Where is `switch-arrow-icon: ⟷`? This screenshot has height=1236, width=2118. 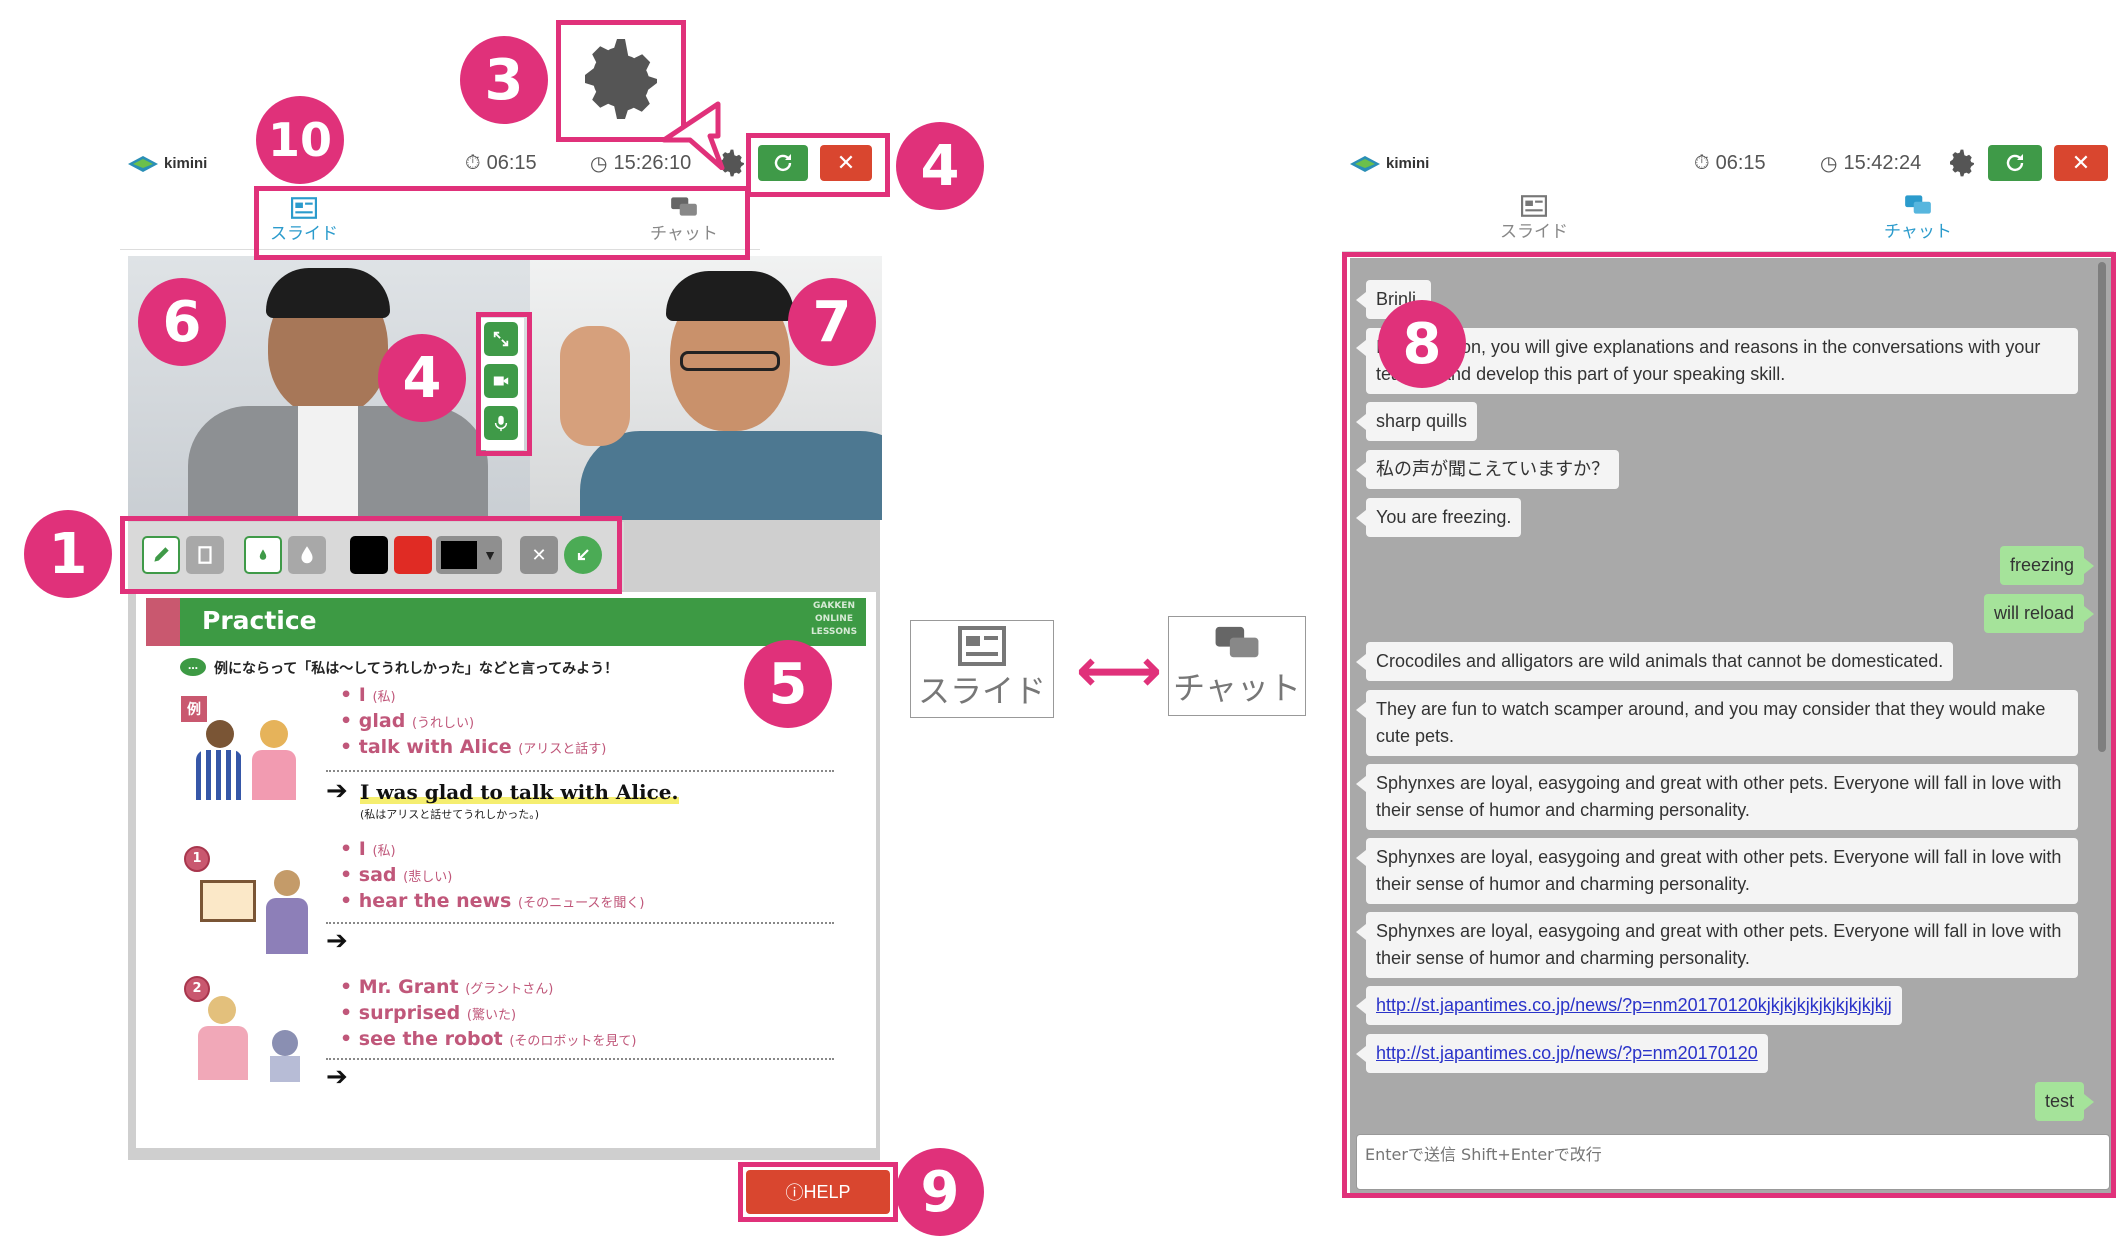 switch-arrow-icon: ⟷ is located at coordinates (1119, 671).